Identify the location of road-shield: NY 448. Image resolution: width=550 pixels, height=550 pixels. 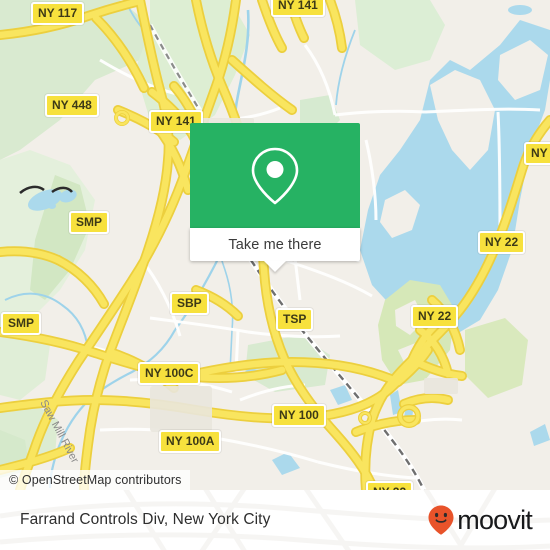
(72, 105).